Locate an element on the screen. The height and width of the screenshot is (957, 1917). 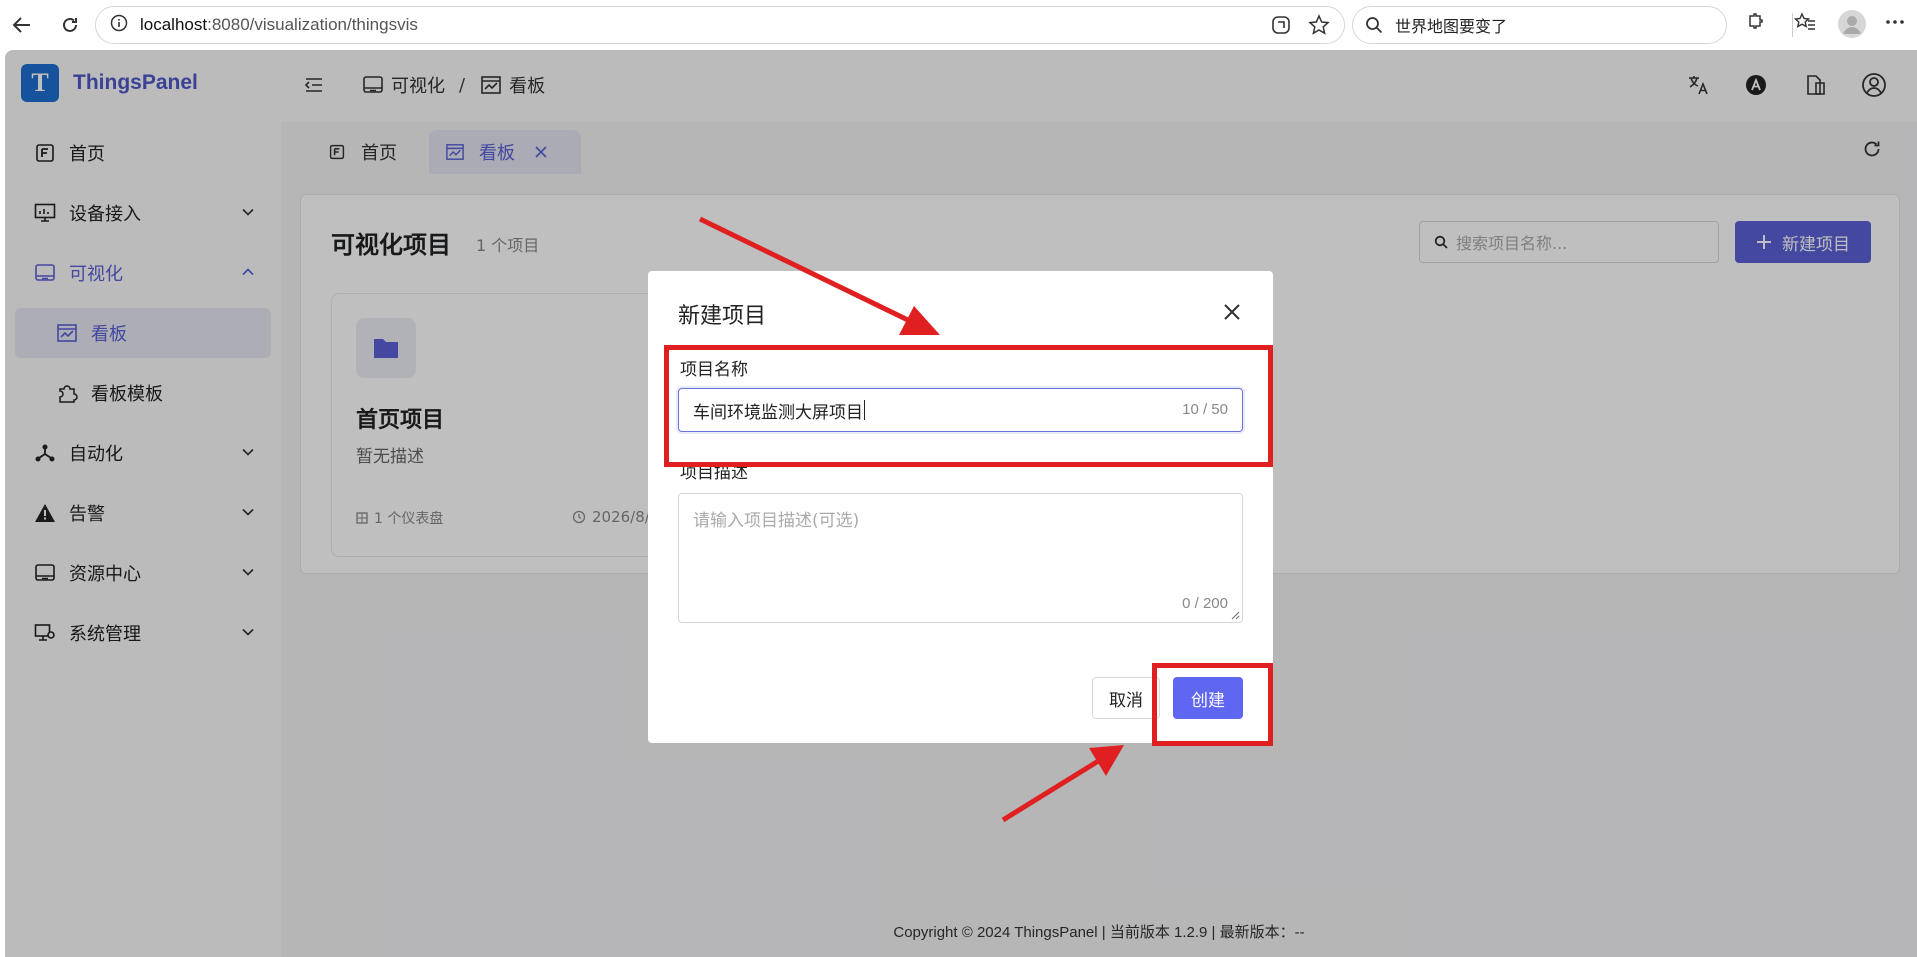
more-icon is located at coordinates (1895, 24).